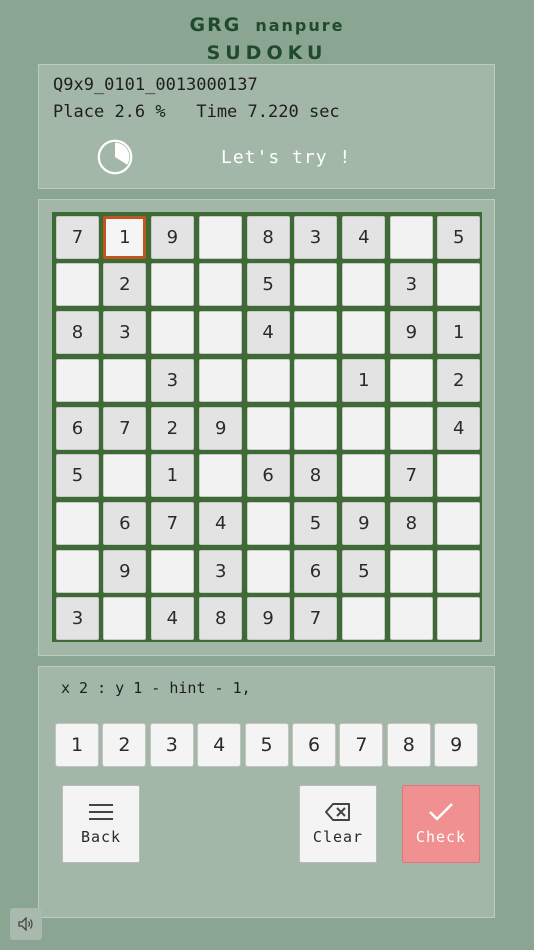  What do you see at coordinates (364, 237) in the screenshot?
I see `cell-r1-c7: 4` at bounding box center [364, 237].